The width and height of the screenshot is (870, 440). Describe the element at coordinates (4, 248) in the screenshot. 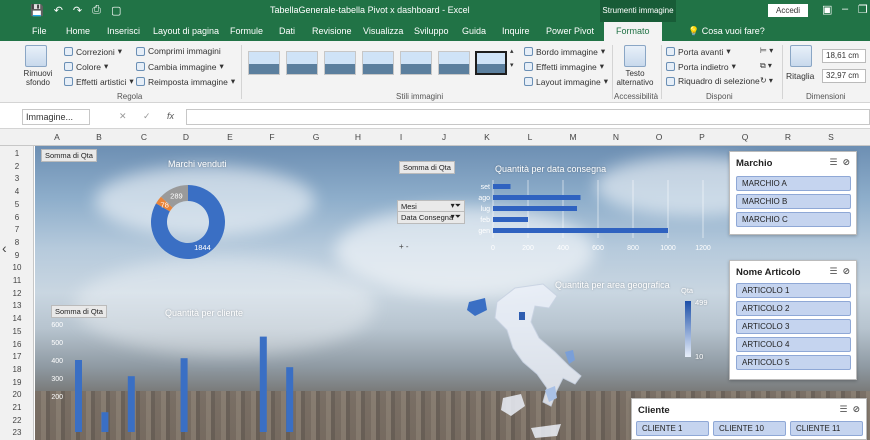

I see `chevron-left-icon: ‹` at that location.